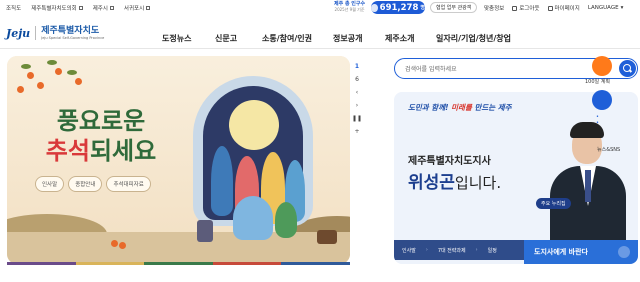  I want to click on table-illustration, so click(327, 237).